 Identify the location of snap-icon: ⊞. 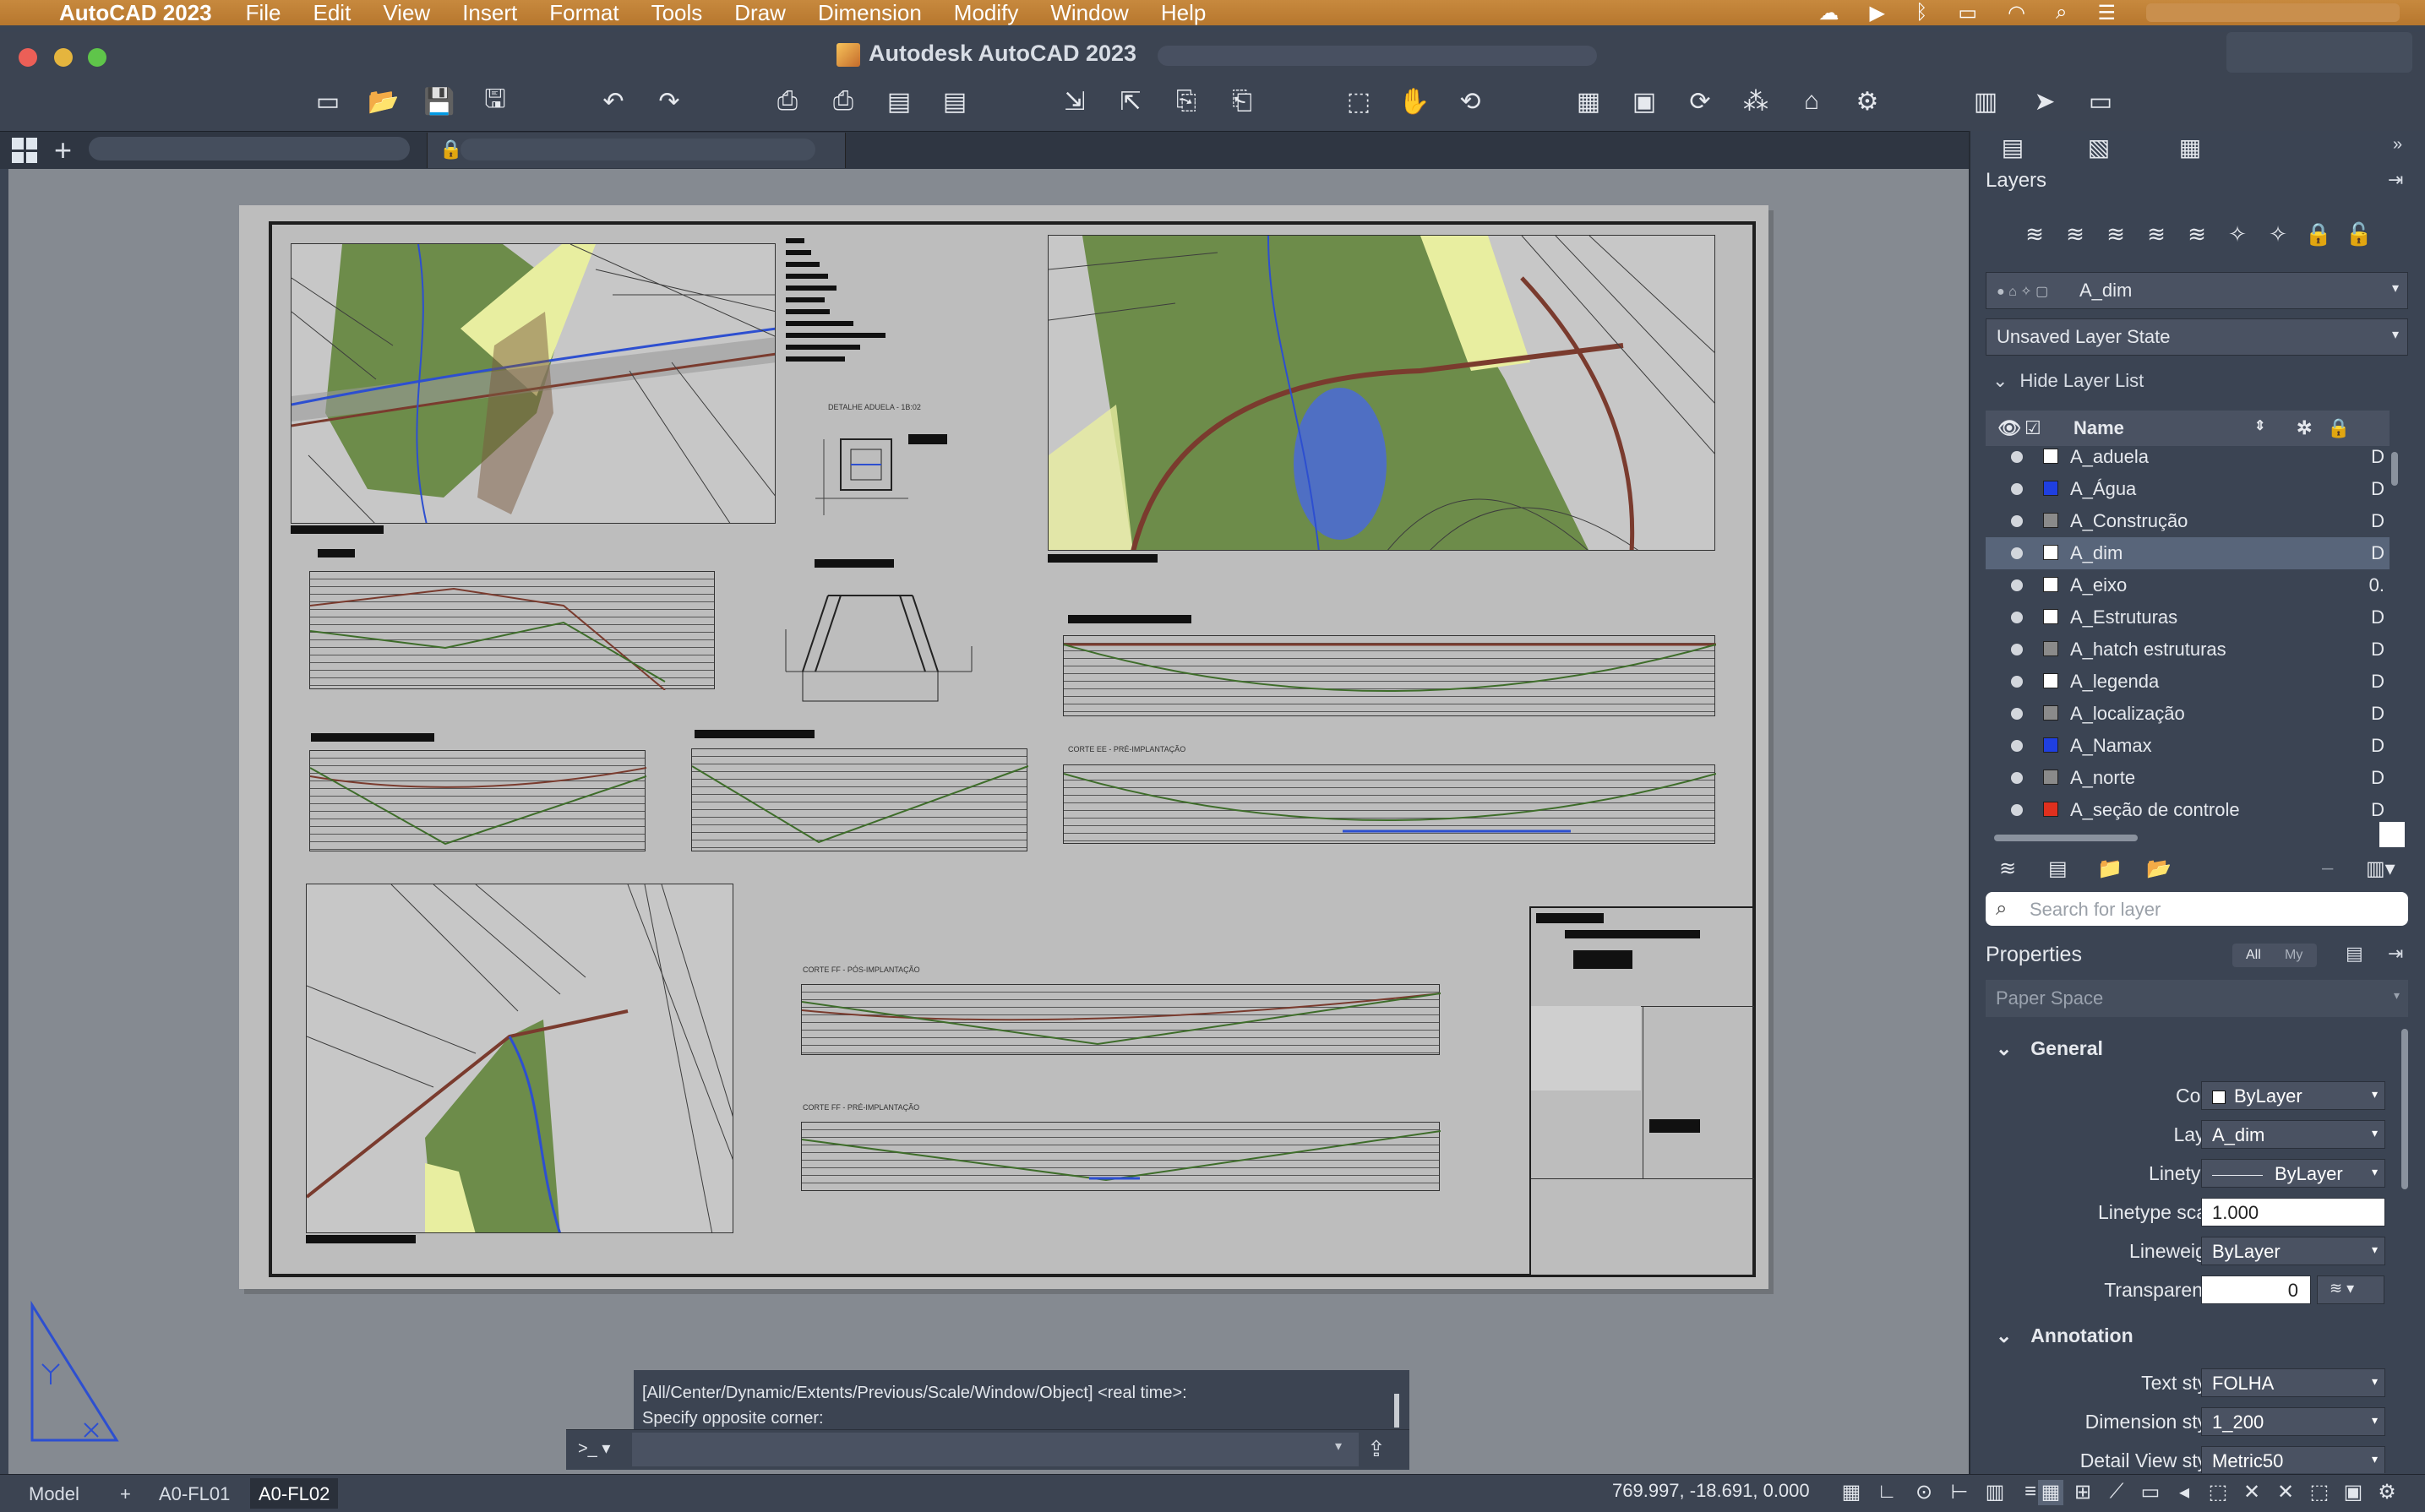
(2082, 1492).